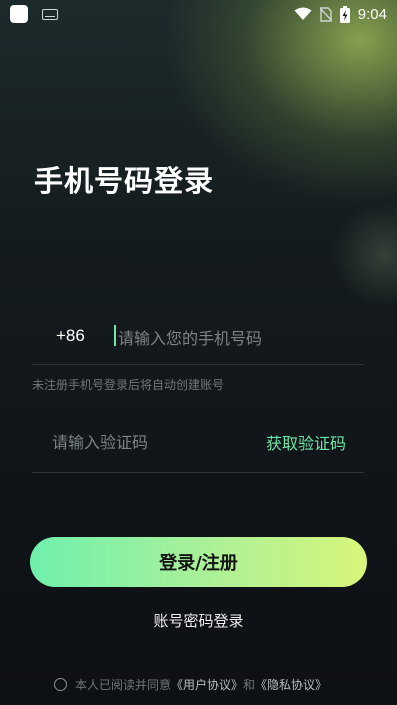  Describe the element at coordinates (19, 14) in the screenshot. I see `app-notification-icon` at that location.